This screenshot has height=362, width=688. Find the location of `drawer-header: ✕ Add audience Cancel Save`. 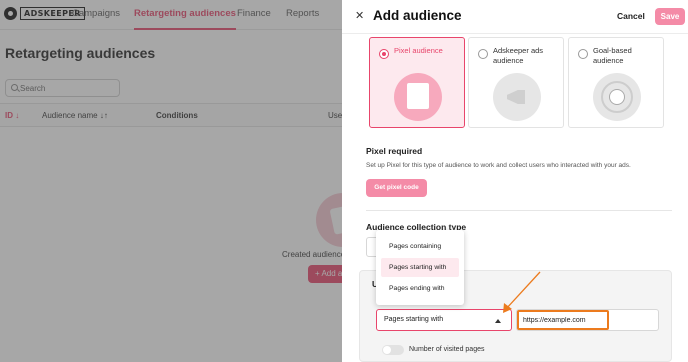

drawer-header: ✕ Add audience Cancel Save is located at coordinates (515, 17).